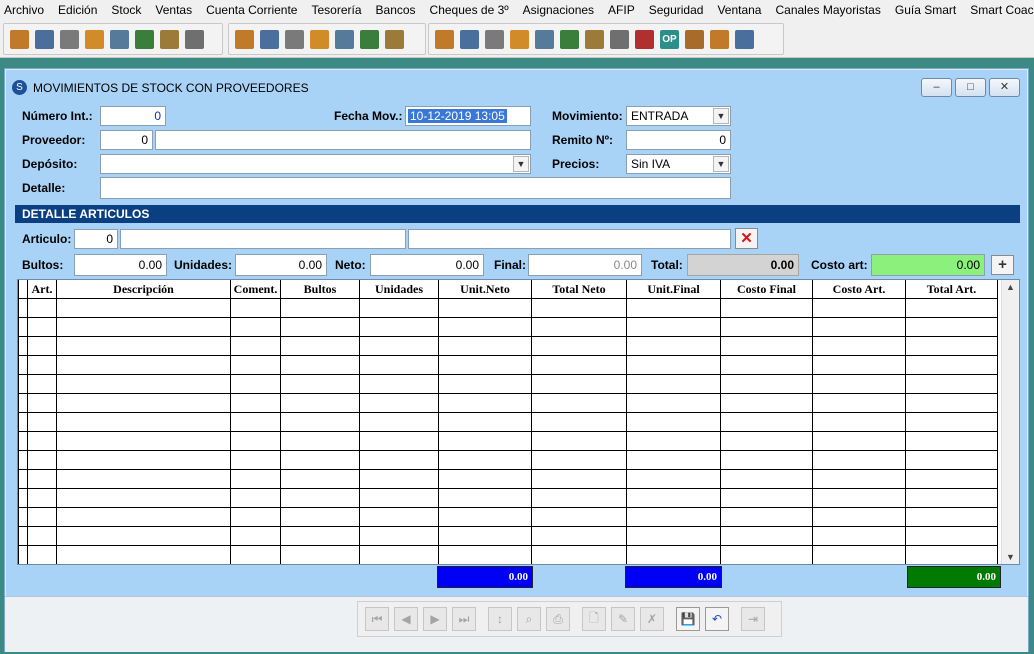  I want to click on bag-doc-icon, so click(169, 39).